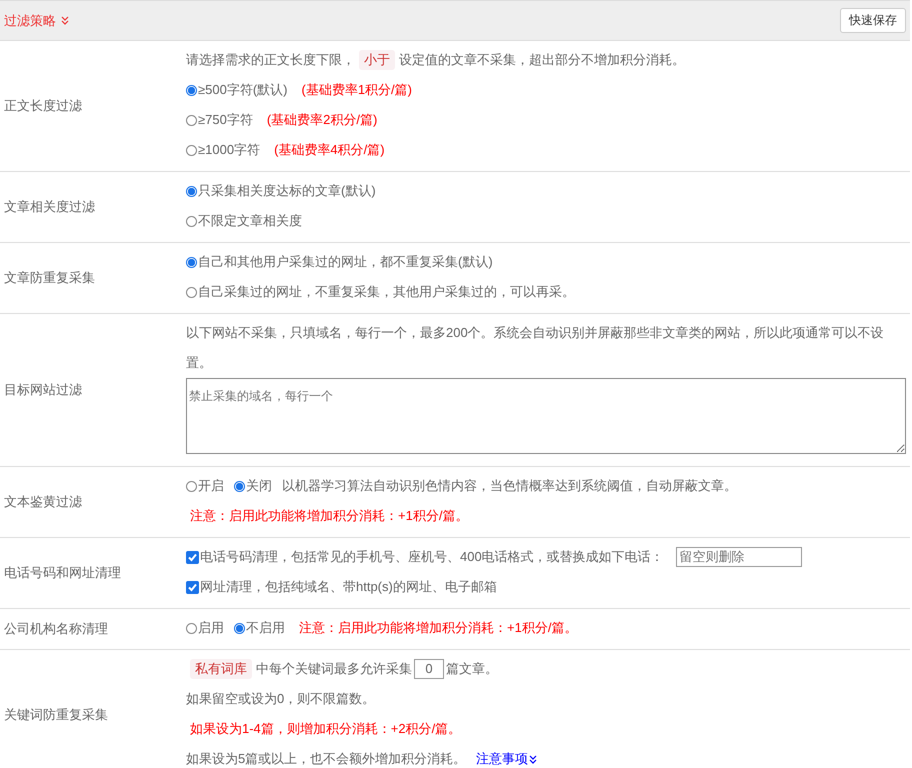 The width and height of the screenshot is (912, 768). I want to click on description-text: 请选择需求的正文长度下限，, so click(270, 60).